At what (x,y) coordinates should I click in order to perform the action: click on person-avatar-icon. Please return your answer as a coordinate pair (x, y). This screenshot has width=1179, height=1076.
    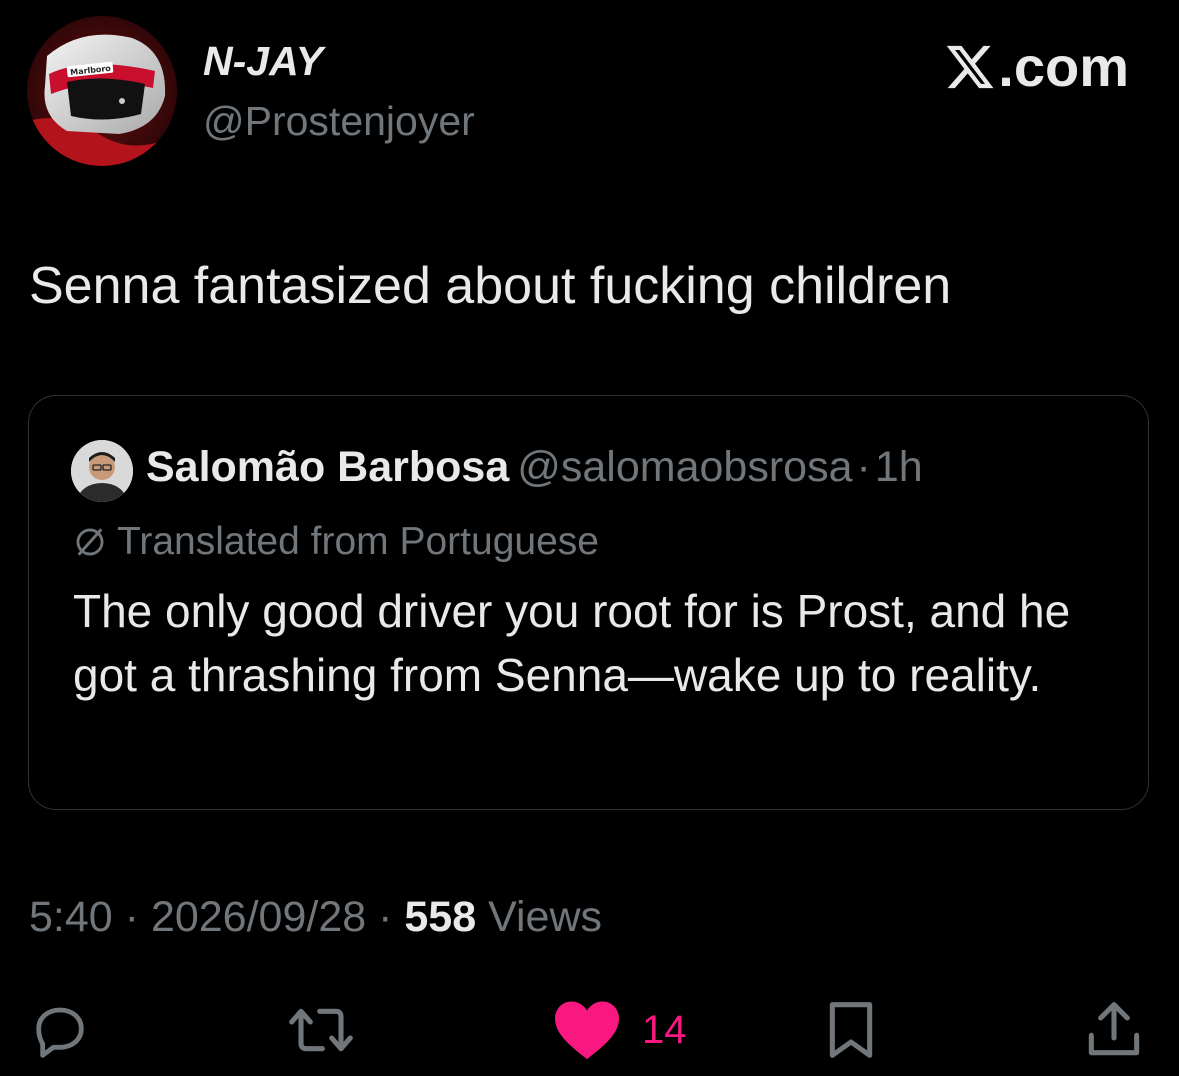
    Looking at the image, I should click on (102, 471).